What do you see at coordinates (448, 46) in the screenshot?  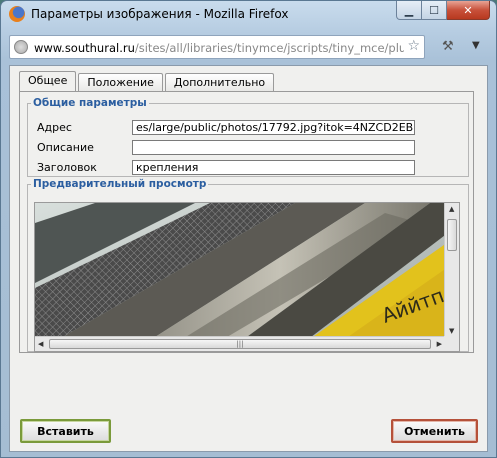 I see `addon-icon: ⚒` at bounding box center [448, 46].